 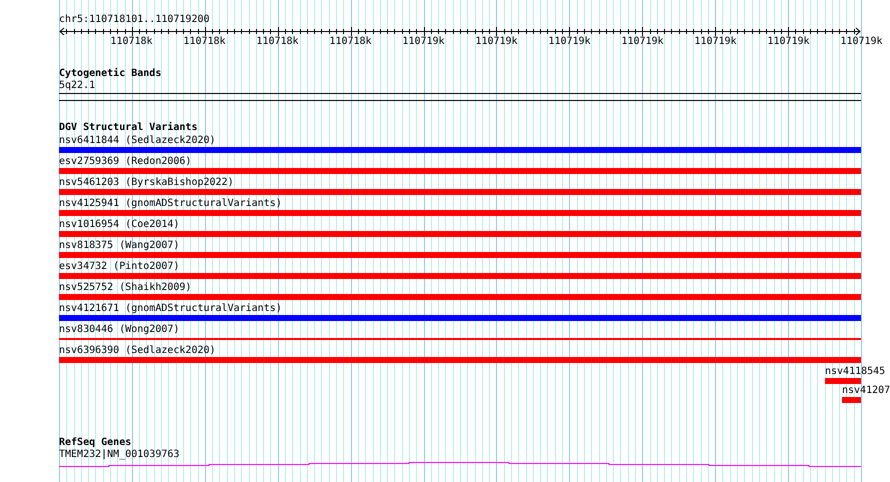 I want to click on variant-label: nsv4121671 (gnomADStructuralVariants), so click(x=170, y=308).